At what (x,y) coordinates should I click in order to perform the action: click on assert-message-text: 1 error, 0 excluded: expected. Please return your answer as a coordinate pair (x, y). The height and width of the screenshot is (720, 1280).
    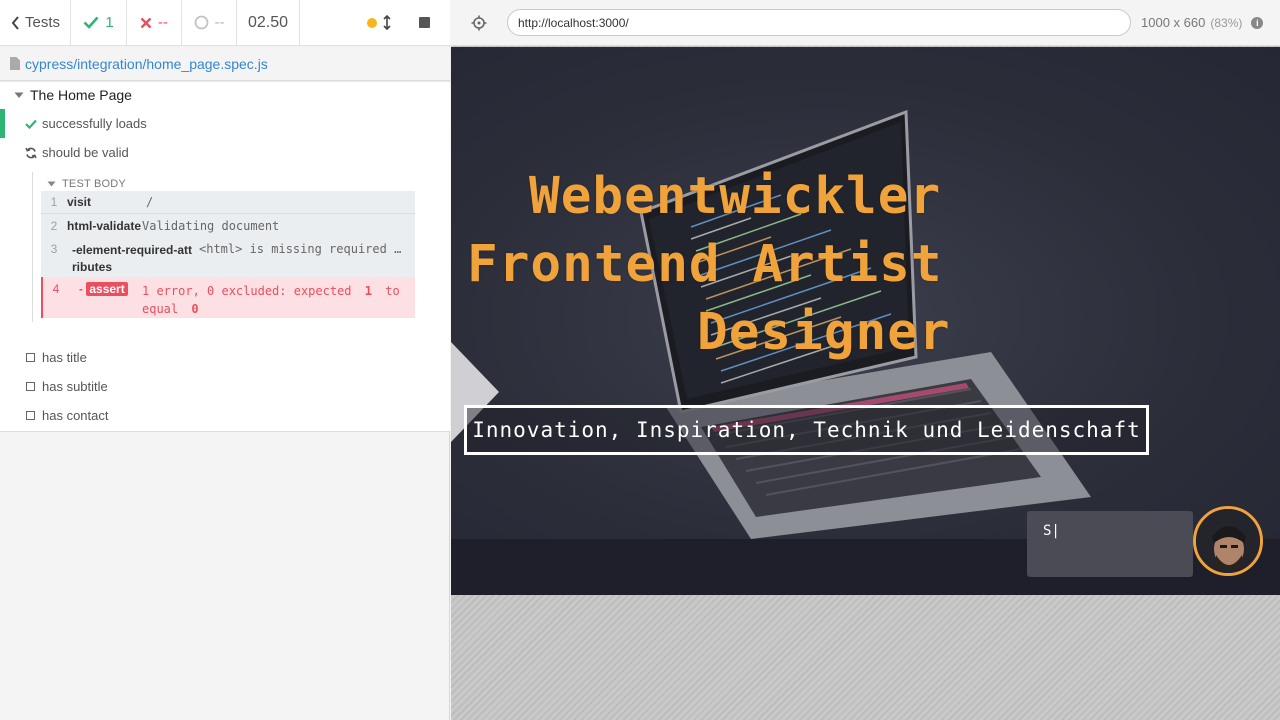
    Looking at the image, I should click on (247, 291).